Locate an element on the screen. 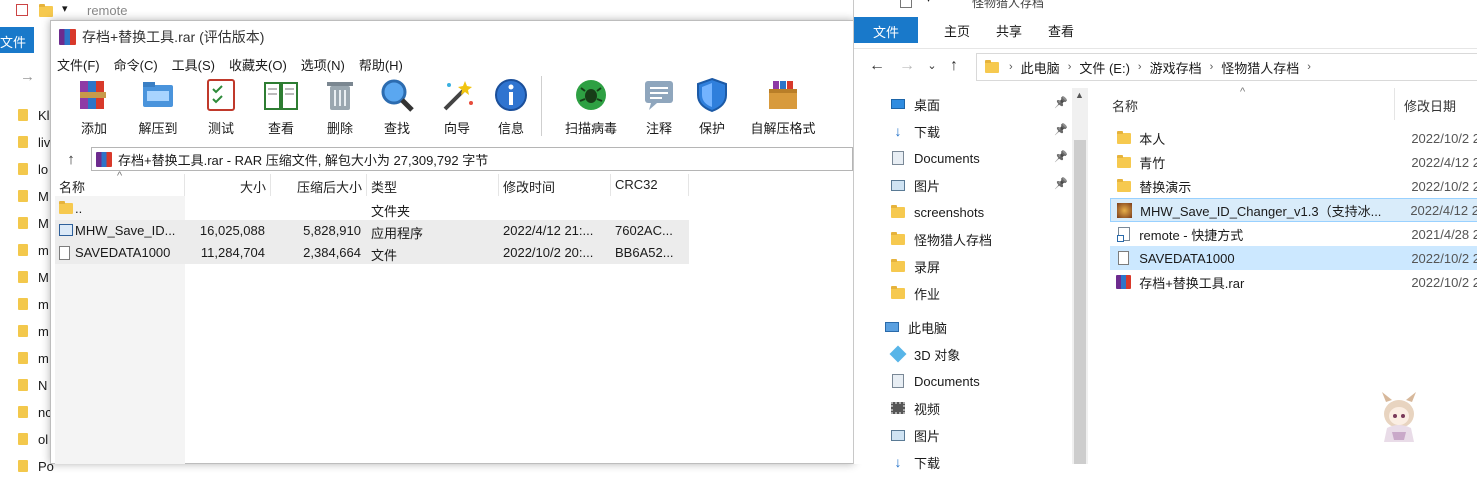 The height and width of the screenshot is (477, 1477). file-row: 替换演示 2022/10/2 2 is located at coordinates (1293, 186).